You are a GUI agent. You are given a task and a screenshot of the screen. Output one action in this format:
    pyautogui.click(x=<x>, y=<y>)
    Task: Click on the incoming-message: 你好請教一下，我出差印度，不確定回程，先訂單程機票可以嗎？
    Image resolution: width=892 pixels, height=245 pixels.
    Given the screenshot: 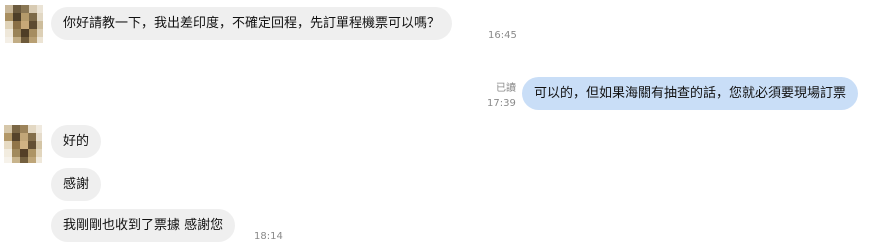 What is the action you would take?
    pyautogui.click(x=252, y=23)
    